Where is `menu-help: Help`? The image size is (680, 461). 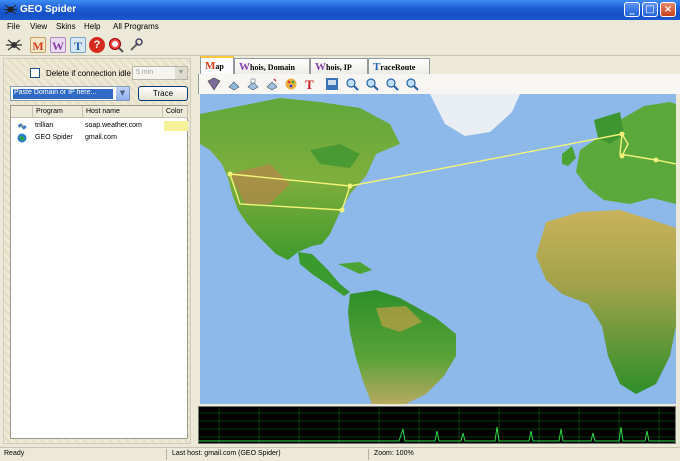
menu-help: Help is located at coordinates (92, 26).